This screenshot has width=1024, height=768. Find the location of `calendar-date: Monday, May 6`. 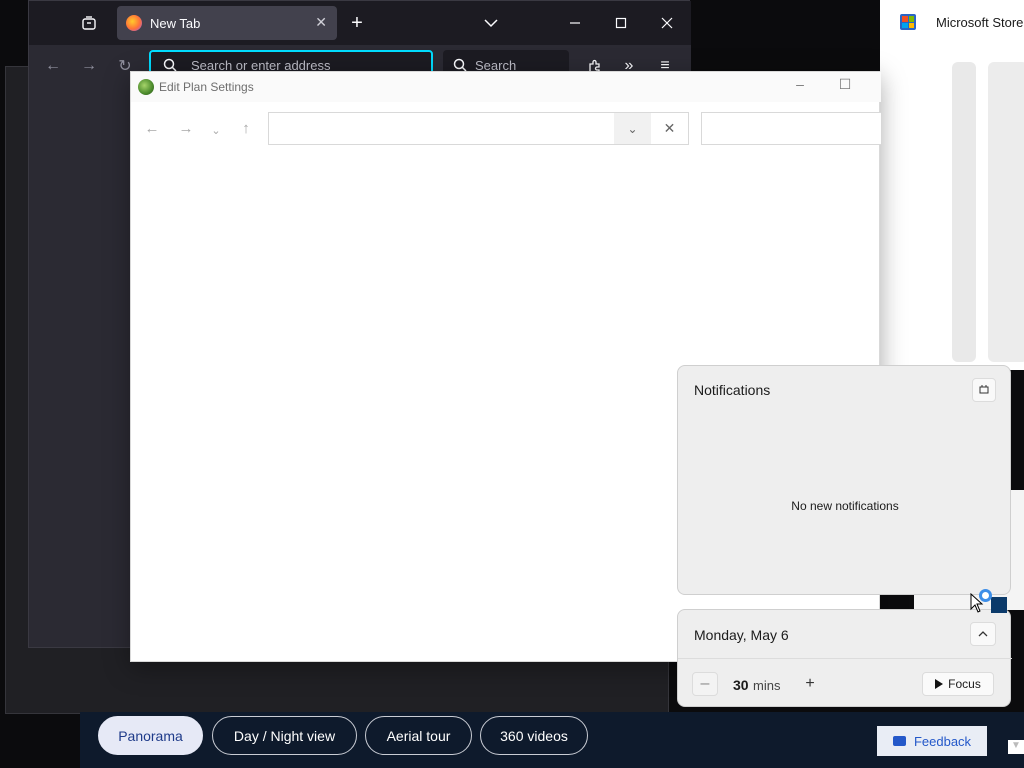

calendar-date: Monday, May 6 is located at coordinates (741, 635).